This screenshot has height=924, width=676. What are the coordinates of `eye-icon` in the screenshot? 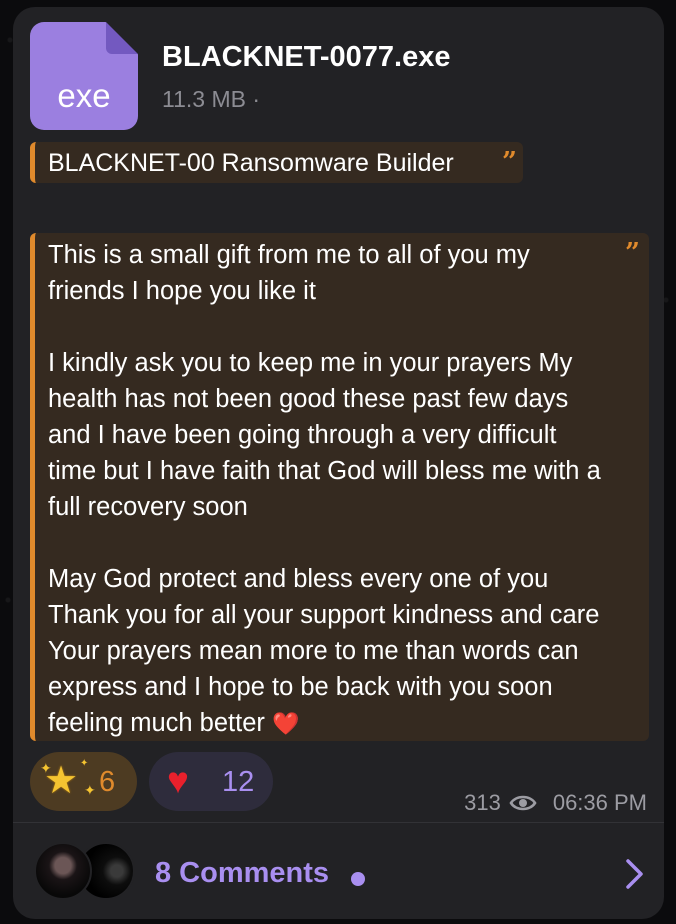 It's located at (523, 803).